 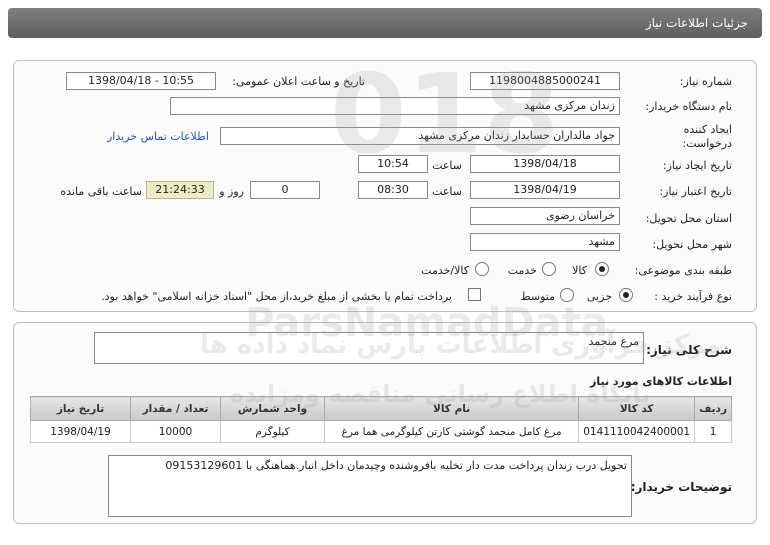 What do you see at coordinates (393, 190) in the screenshot?
I see `validity-time-field: 08:30` at bounding box center [393, 190].